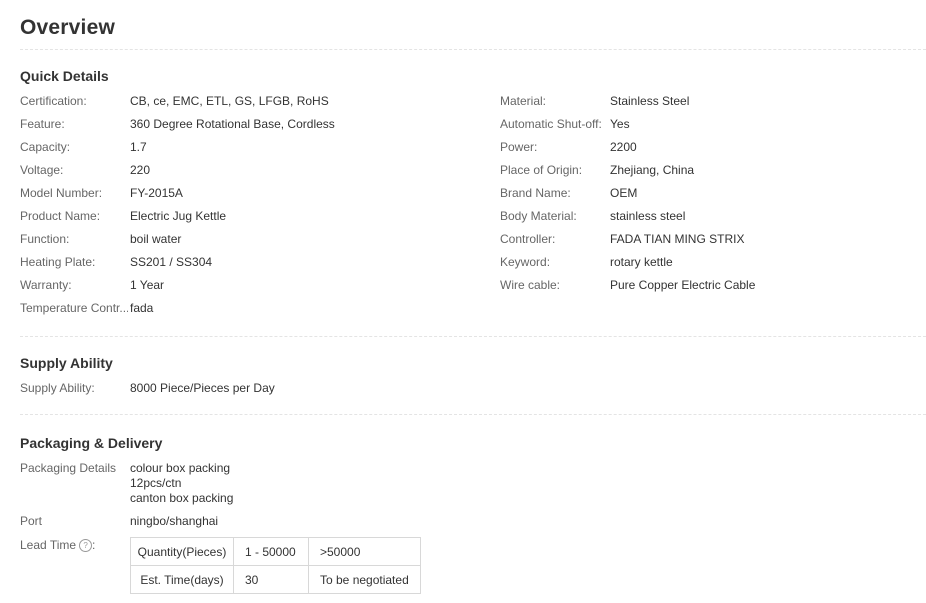  Describe the element at coordinates (229, 101) in the screenshot. I see `detail-value: CB, ce, EMC, ETL, GS, LFGB, RoHS` at that location.